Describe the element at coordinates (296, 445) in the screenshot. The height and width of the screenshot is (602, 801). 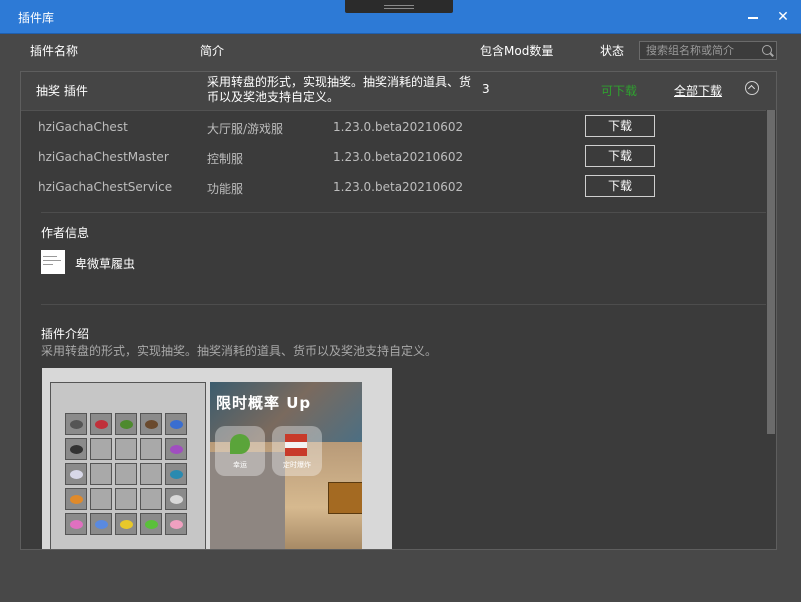
I see `tnt-icon` at that location.